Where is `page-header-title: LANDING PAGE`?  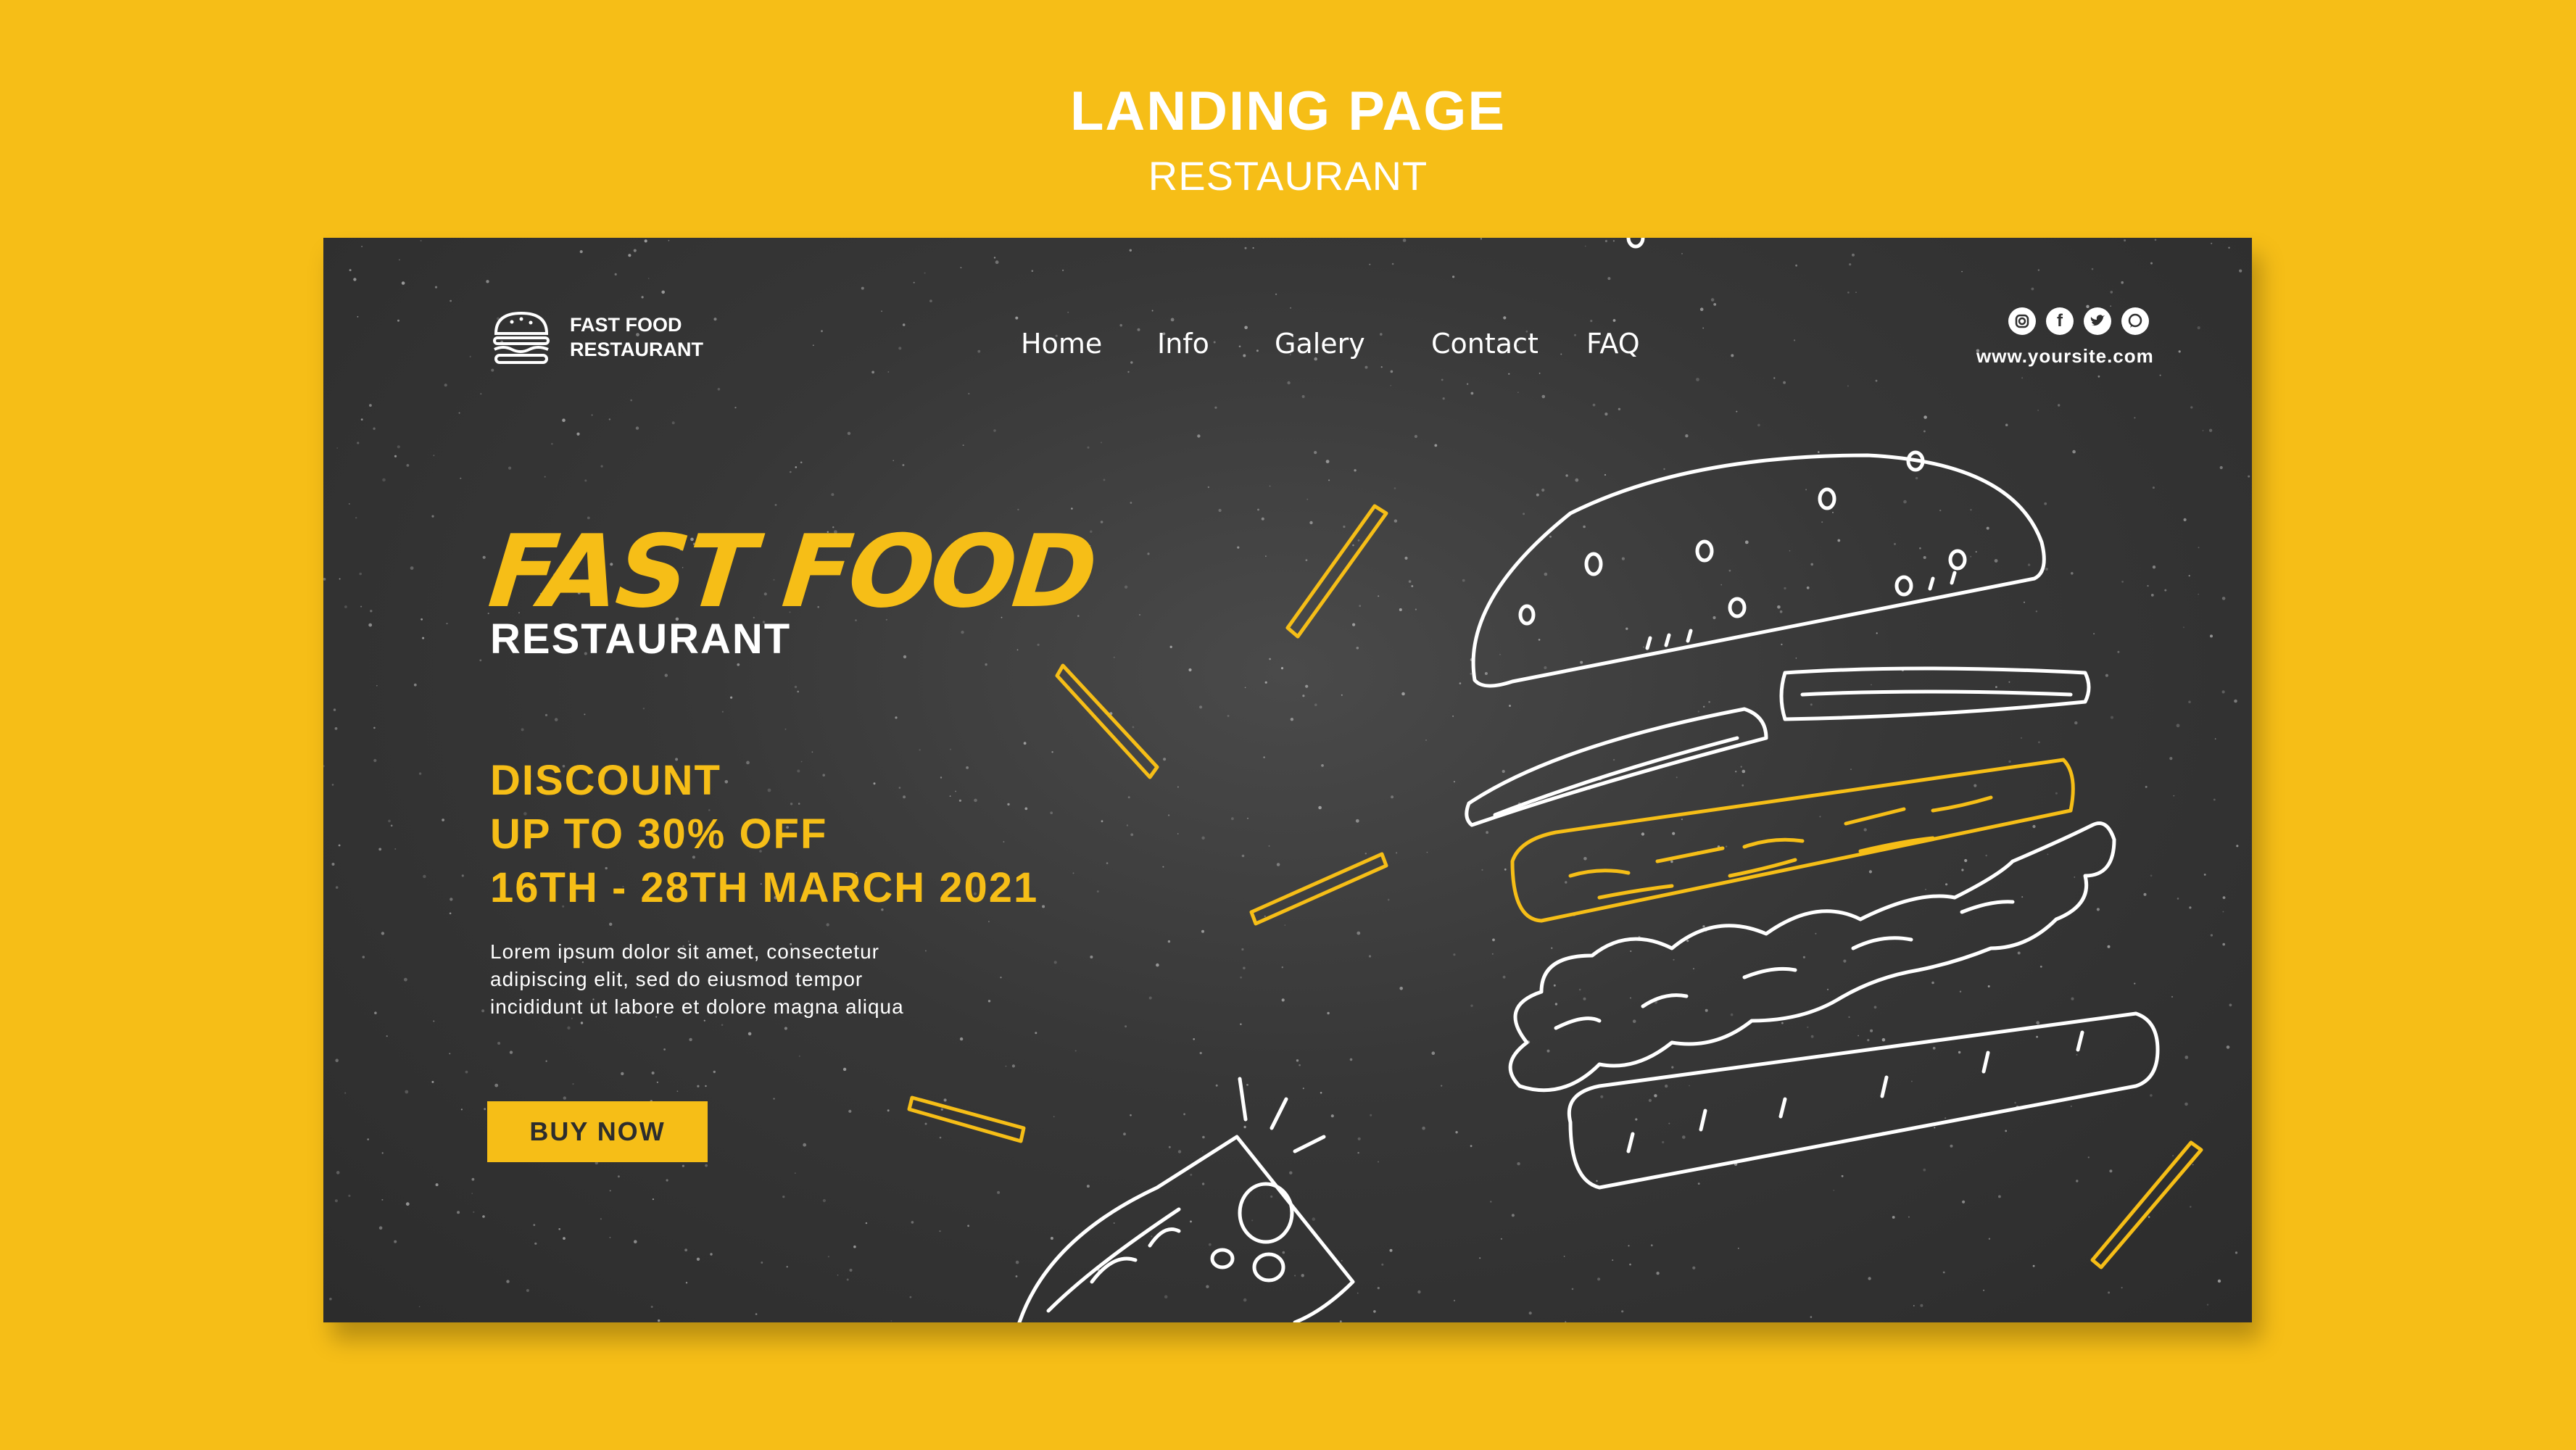 page-header-title: LANDING PAGE is located at coordinates (1288, 111).